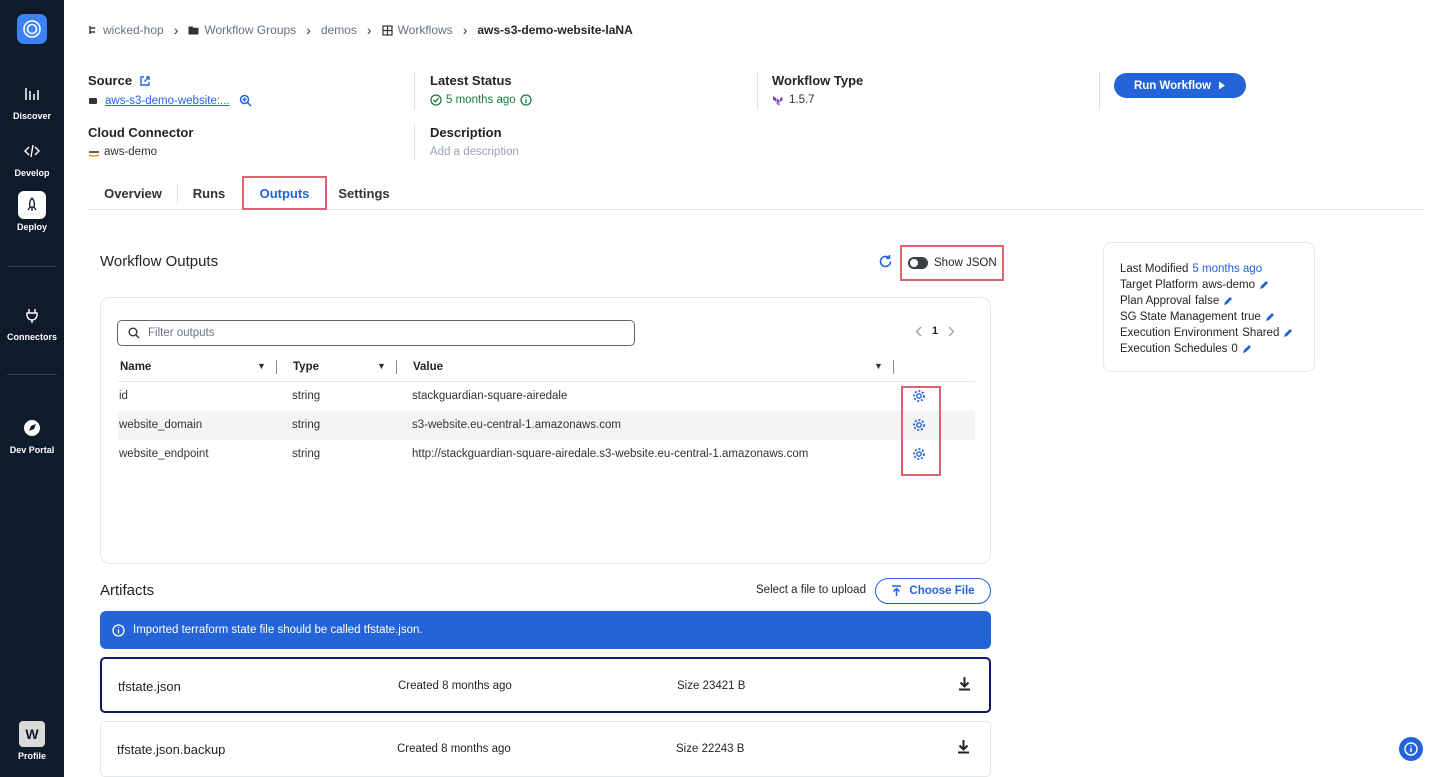 This screenshot has width=1440, height=777. What do you see at coordinates (474, 152) in the screenshot?
I see `description-input: Add a description` at bounding box center [474, 152].